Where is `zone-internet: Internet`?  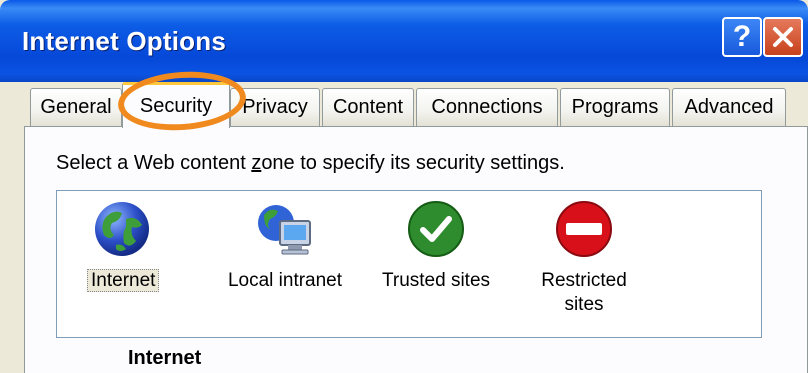
zone-internet: Internet is located at coordinates (123, 246).